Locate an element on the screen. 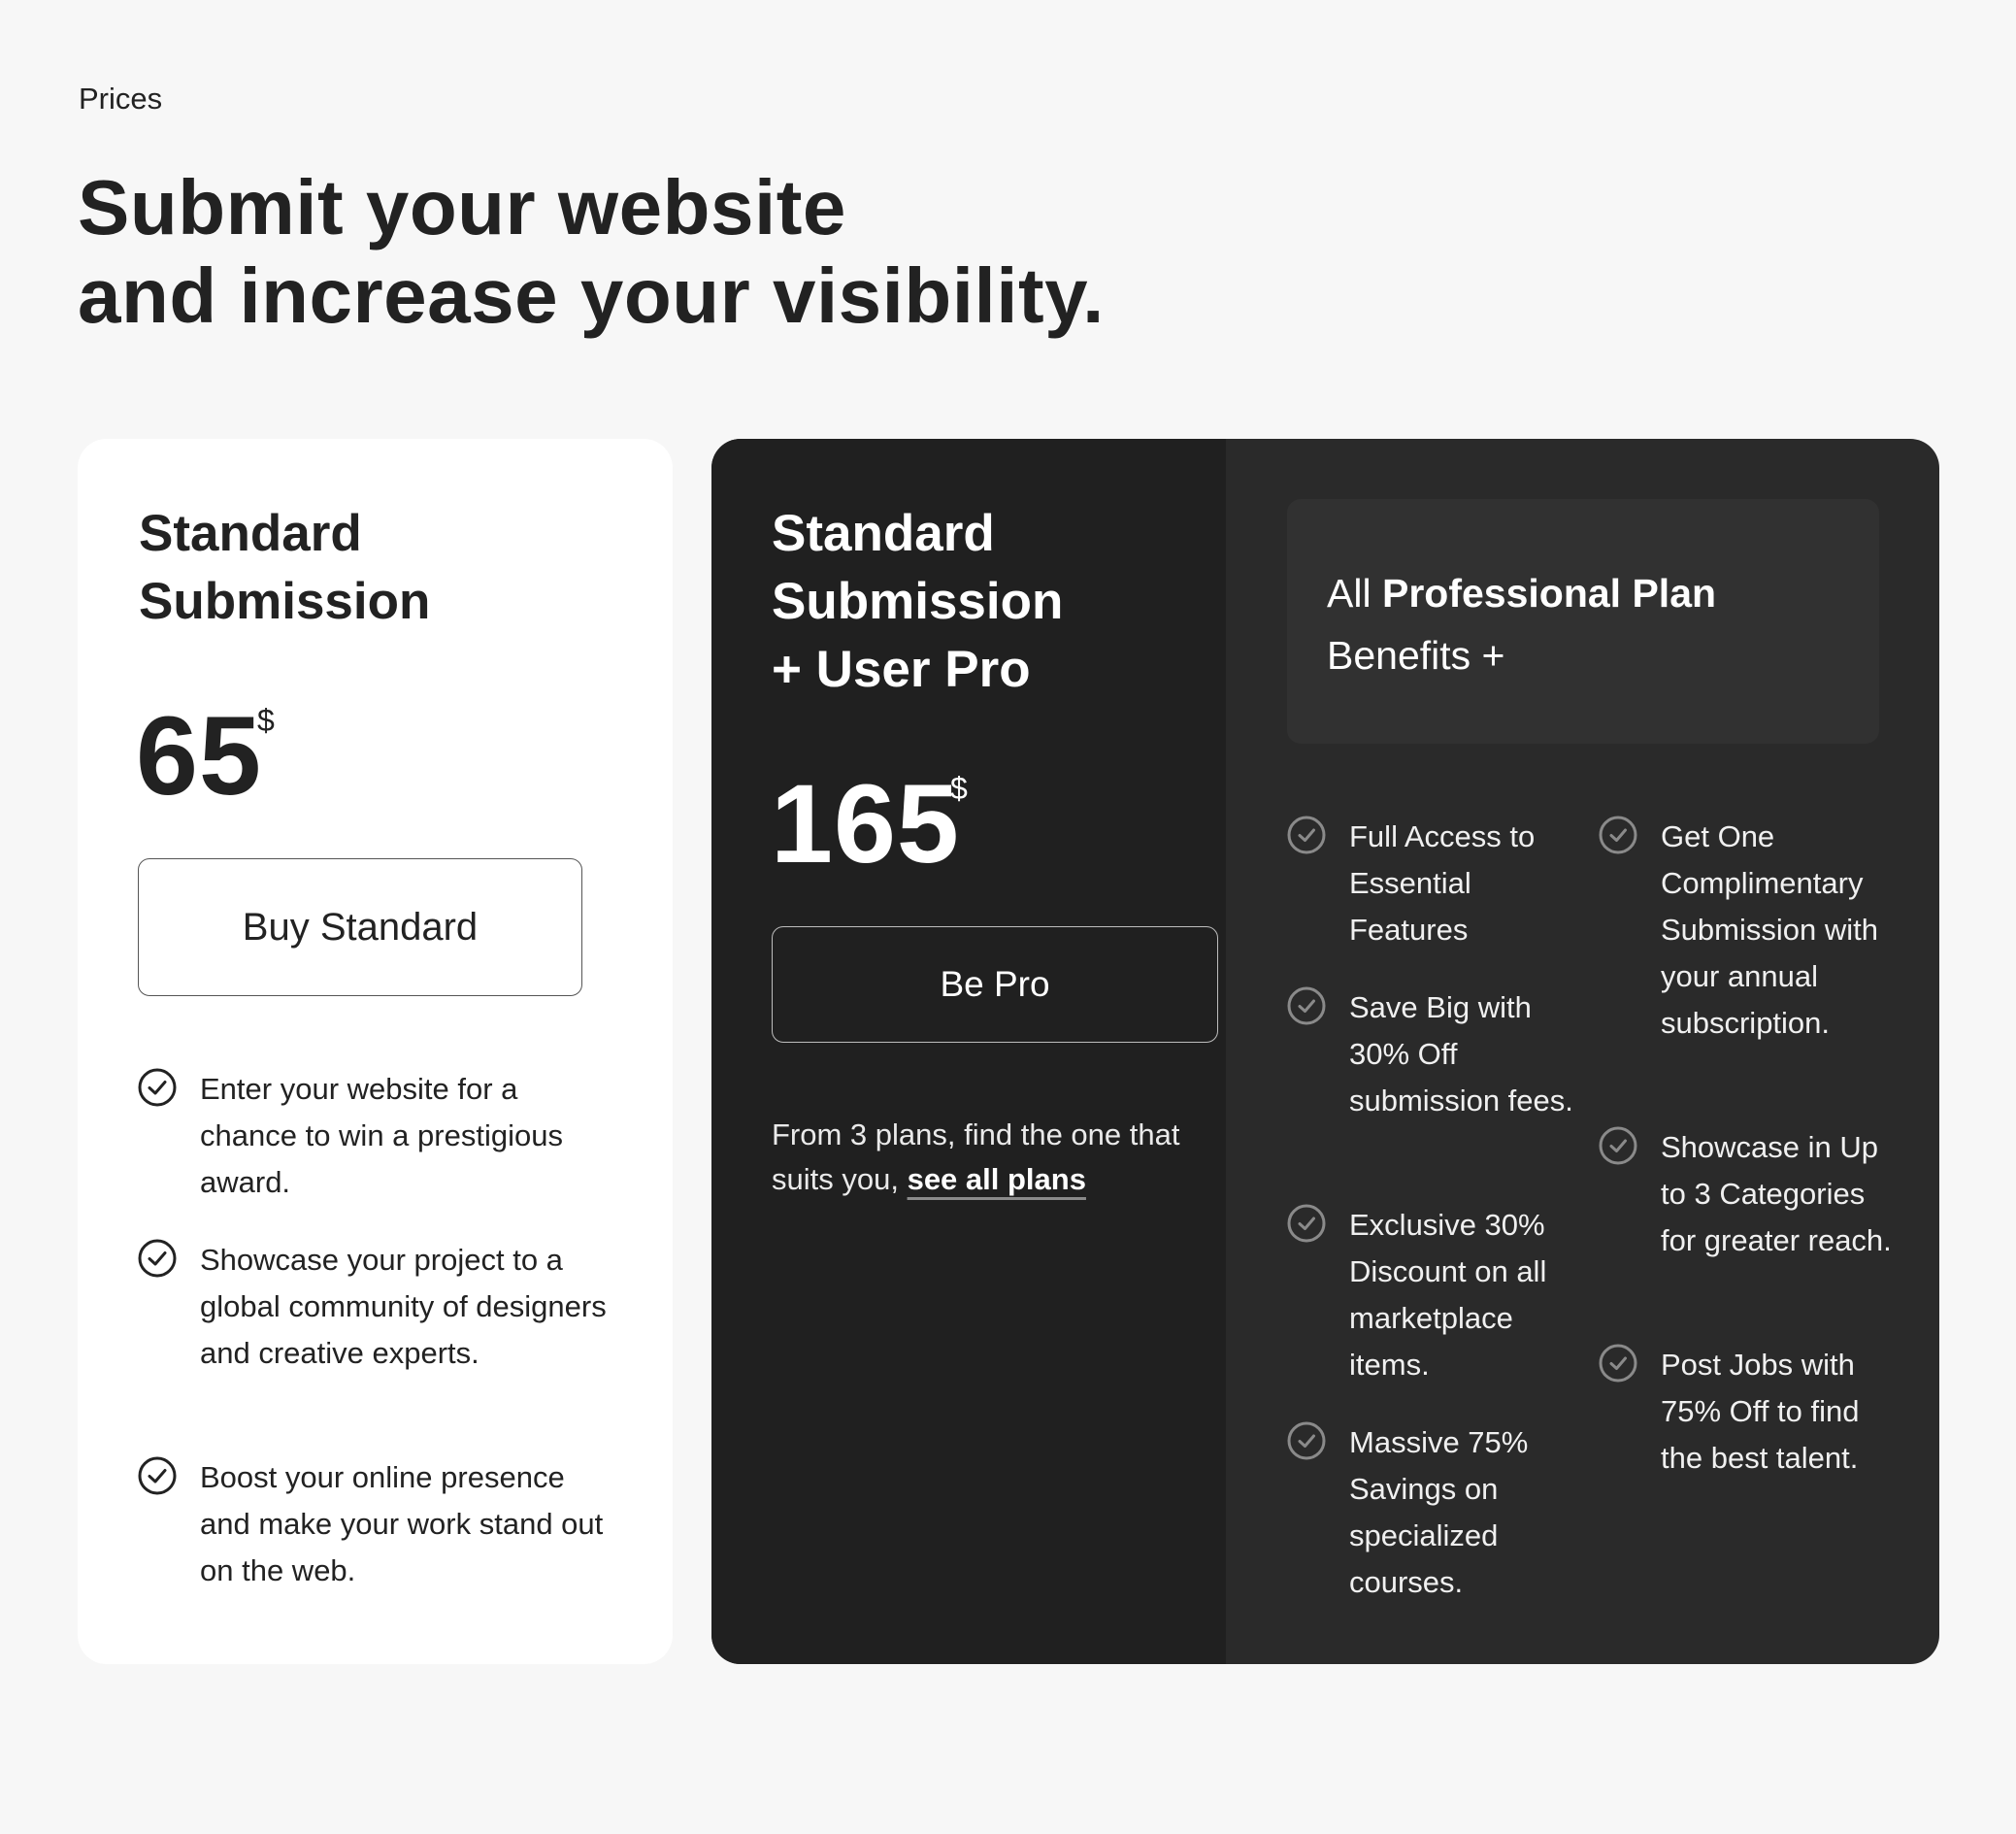 The width and height of the screenshot is (2016, 1834). standard-title-line-1: Standard is located at coordinates (250, 534).